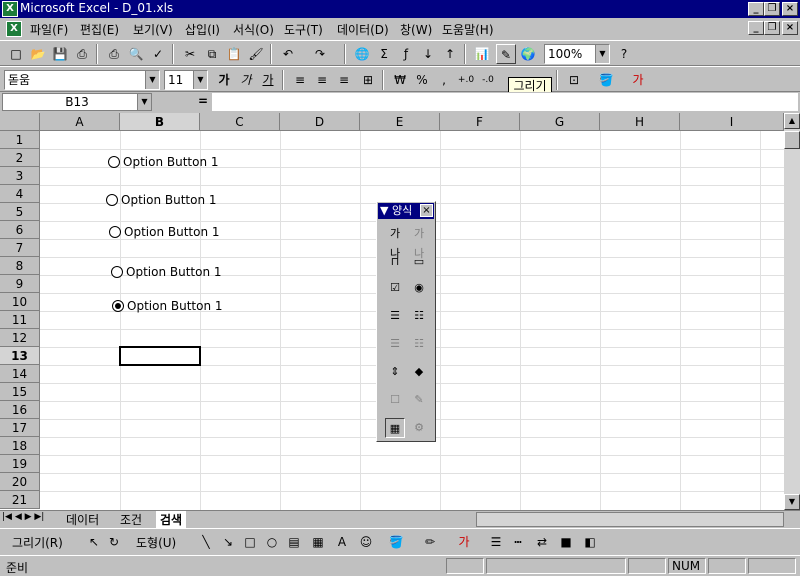 This screenshot has width=800, height=576. Describe the element at coordinates (395, 316) in the screenshot. I see `list-box-icon: ☰` at that location.